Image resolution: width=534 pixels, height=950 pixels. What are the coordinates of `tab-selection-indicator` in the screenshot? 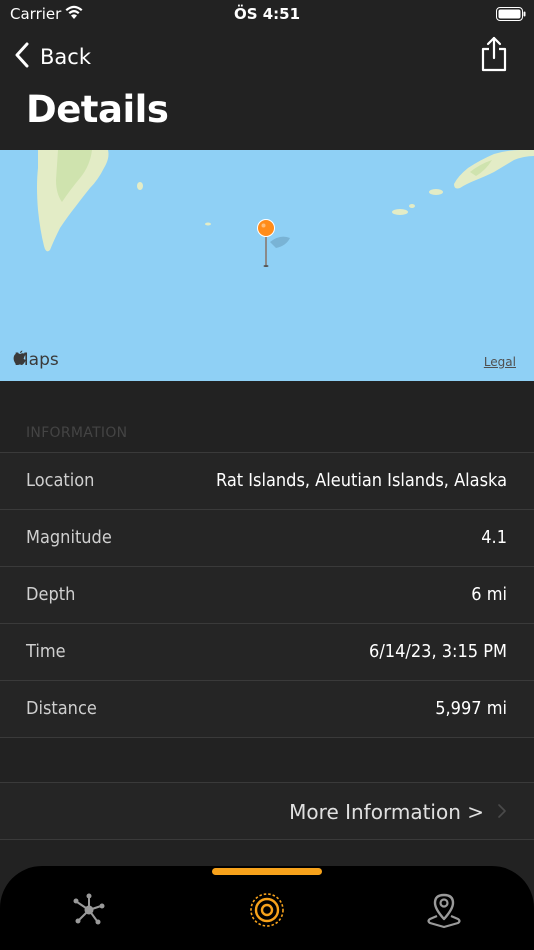 It's located at (267, 871).